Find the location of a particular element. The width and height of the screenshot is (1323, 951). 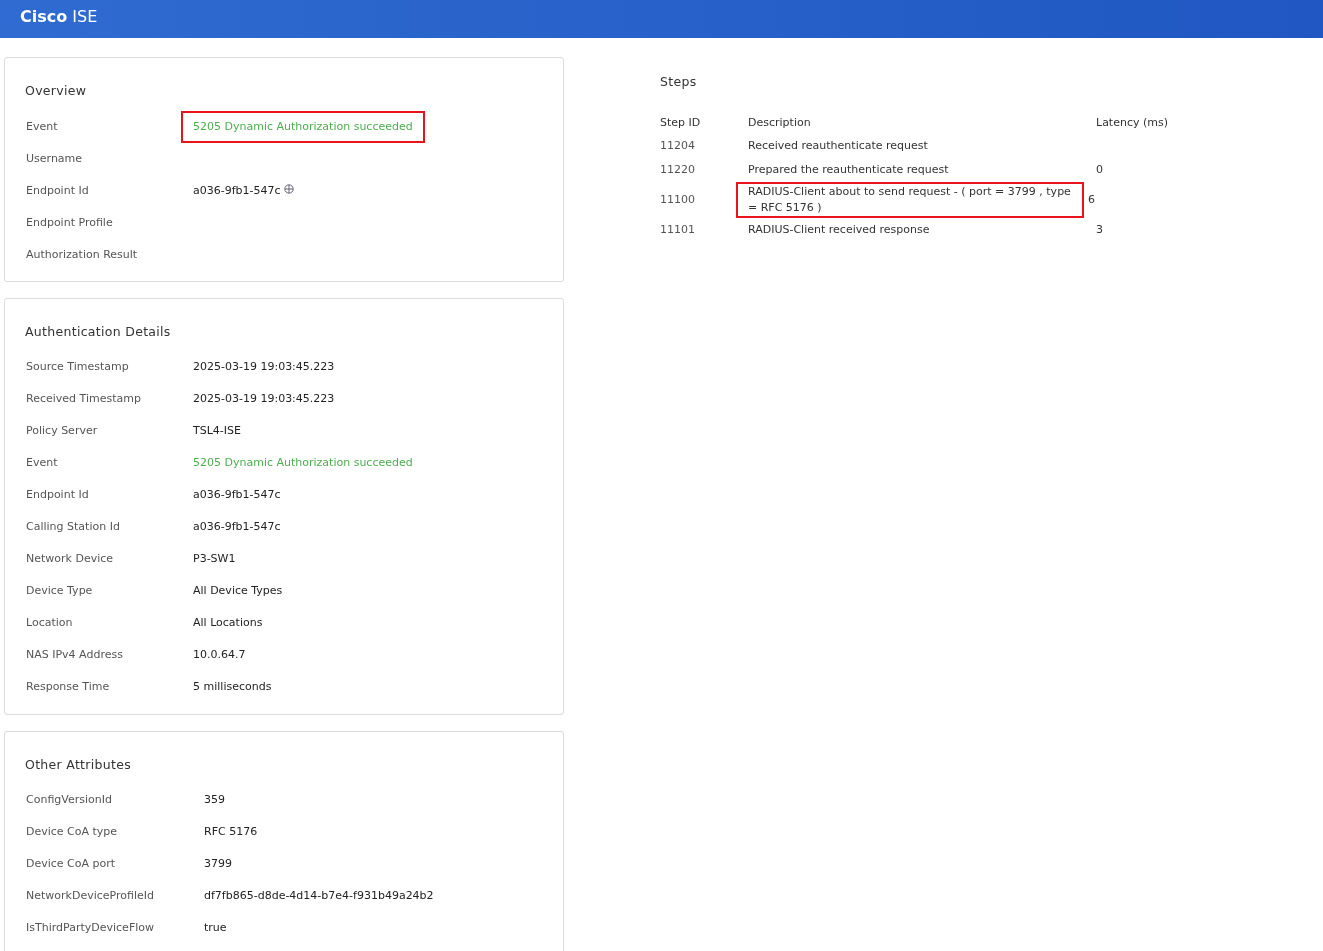

field-value: df7fb865-d8de-4d14-b7e4-f931b49a24b2 is located at coordinates (319, 896).